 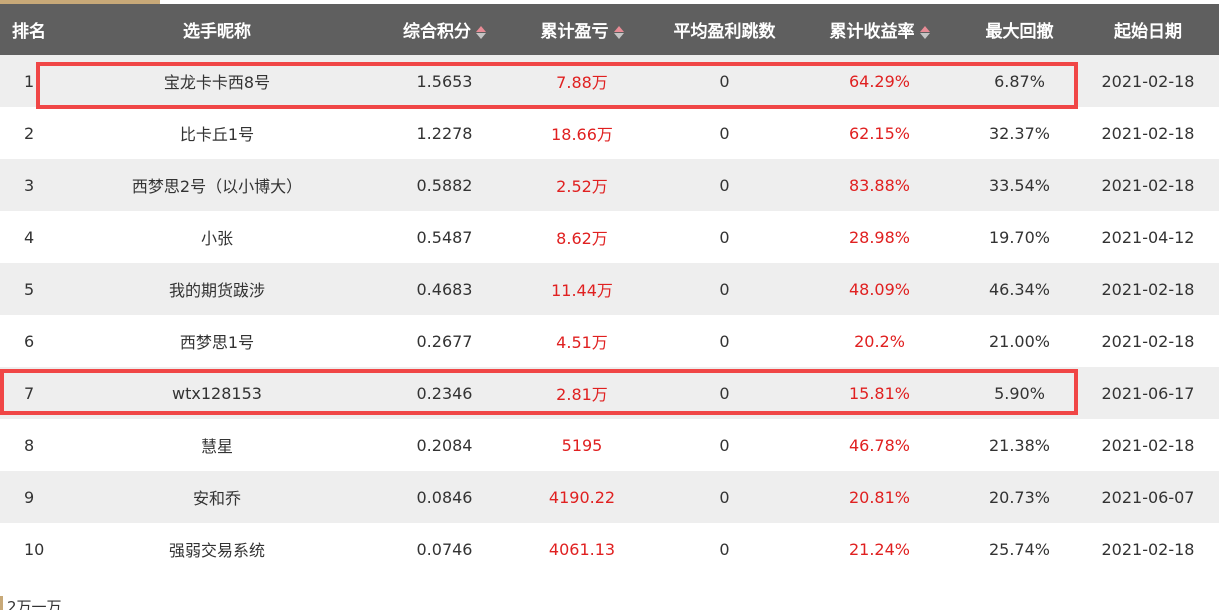 What do you see at coordinates (1019, 289) in the screenshot?
I see `cell-drawdown: 46.34%` at bounding box center [1019, 289].